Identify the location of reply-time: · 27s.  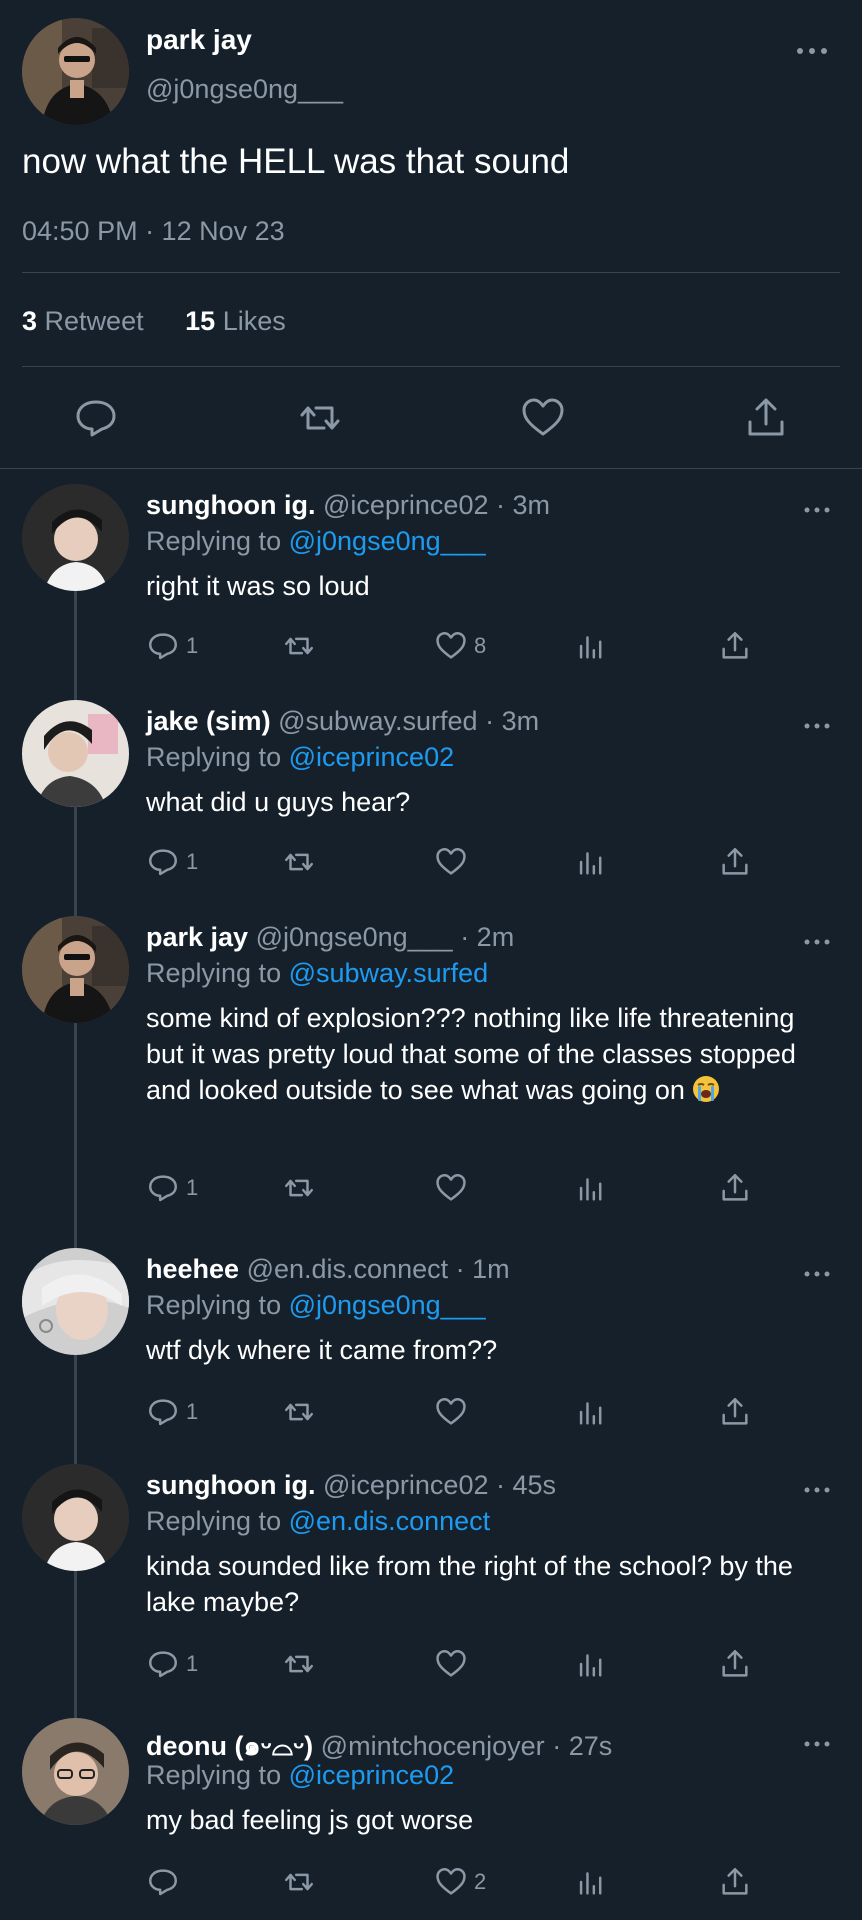
(582, 1746).